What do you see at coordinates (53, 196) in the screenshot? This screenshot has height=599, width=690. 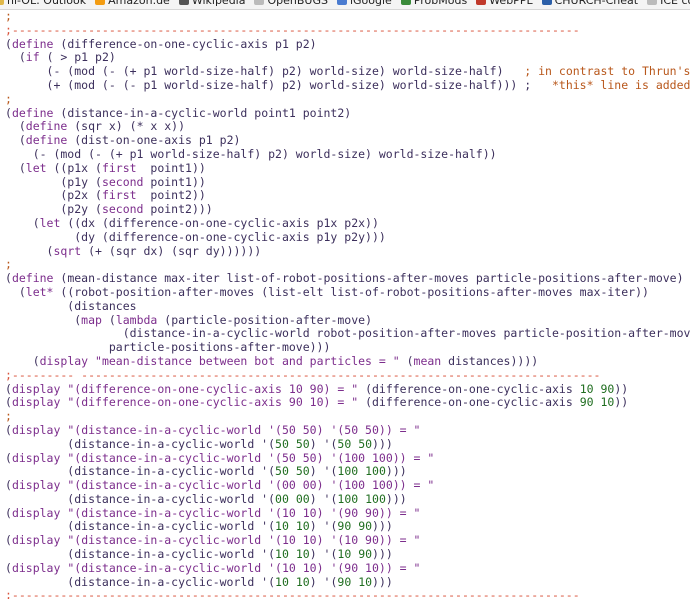 I see `code-text: (p2x (` at bounding box center [53, 196].